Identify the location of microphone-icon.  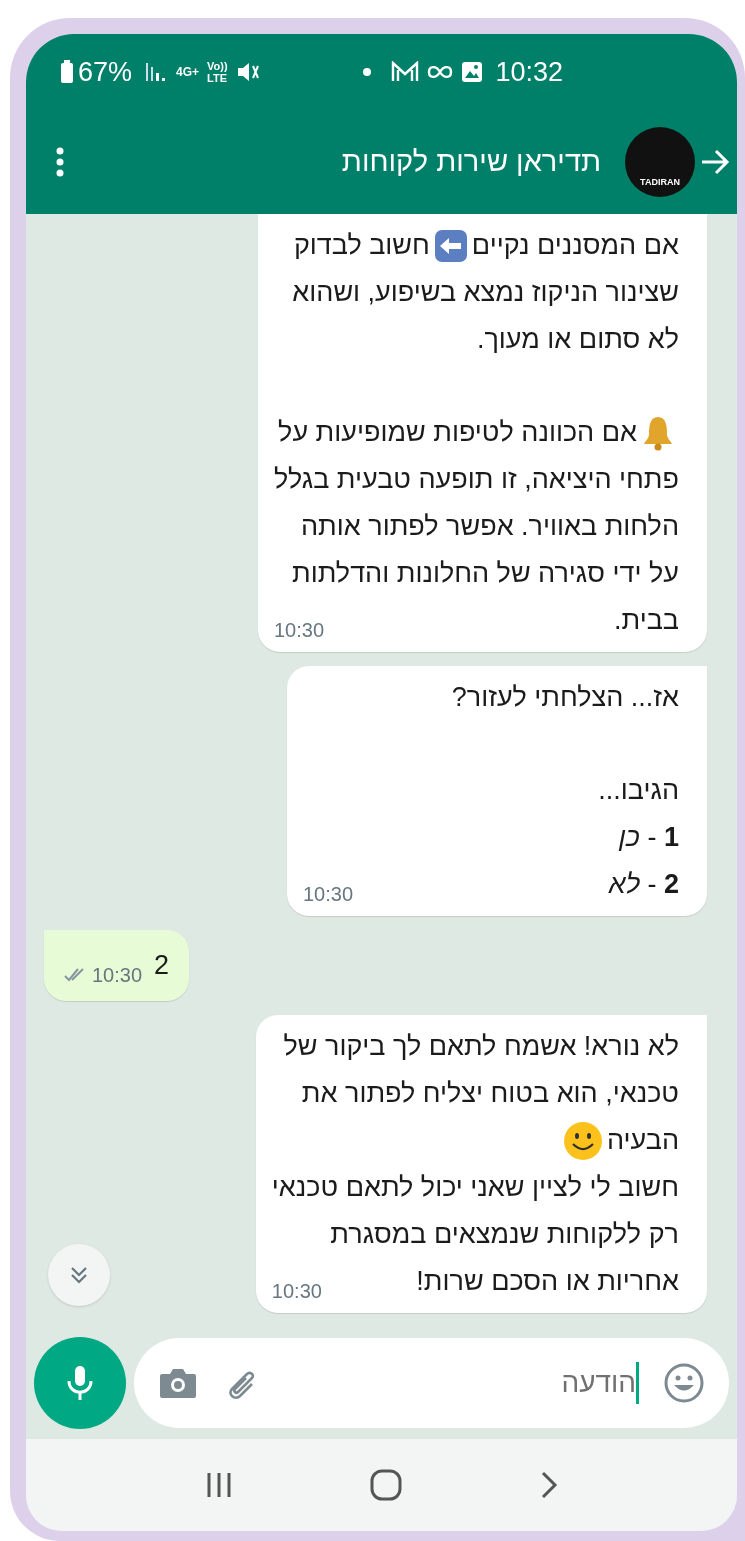
(80, 1383).